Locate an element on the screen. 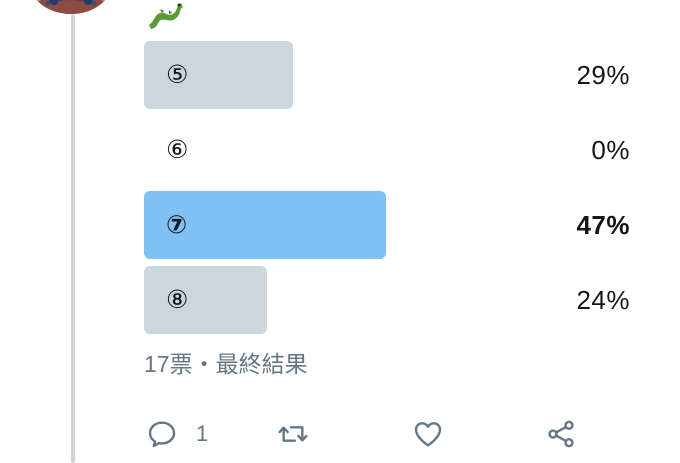  poll-option-label: ⑧ is located at coordinates (177, 300).